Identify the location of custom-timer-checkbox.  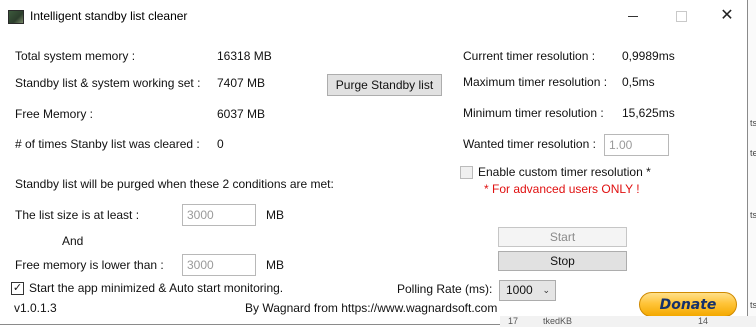
(466, 172).